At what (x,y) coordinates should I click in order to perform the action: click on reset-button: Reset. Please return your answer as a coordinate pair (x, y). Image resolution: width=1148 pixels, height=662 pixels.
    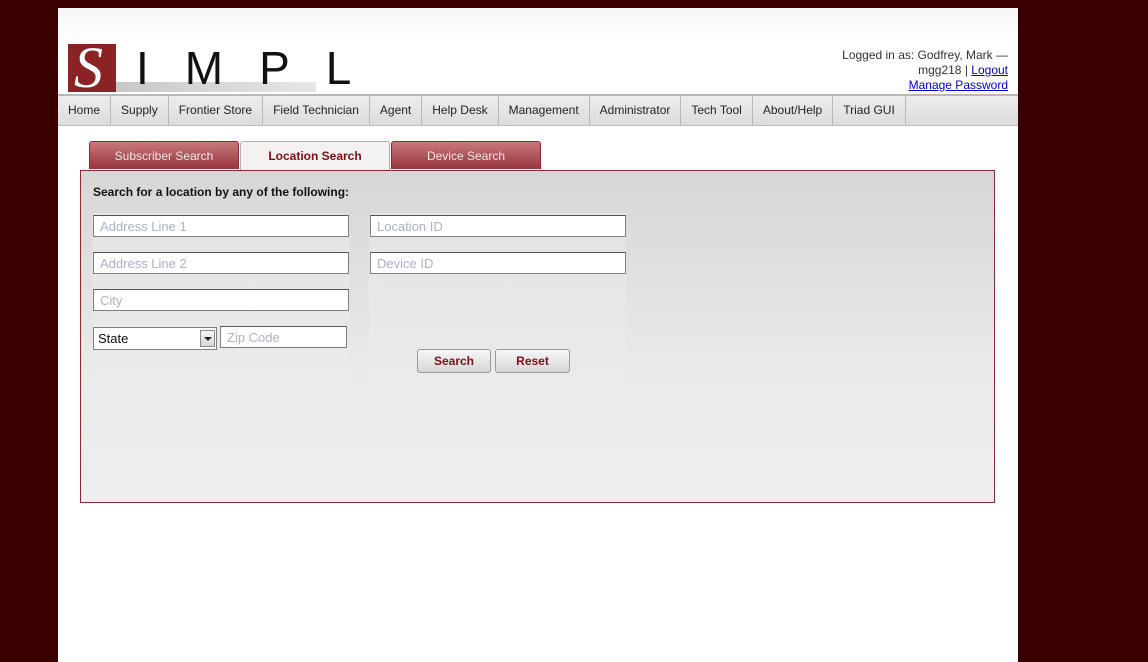
    Looking at the image, I should click on (532, 361).